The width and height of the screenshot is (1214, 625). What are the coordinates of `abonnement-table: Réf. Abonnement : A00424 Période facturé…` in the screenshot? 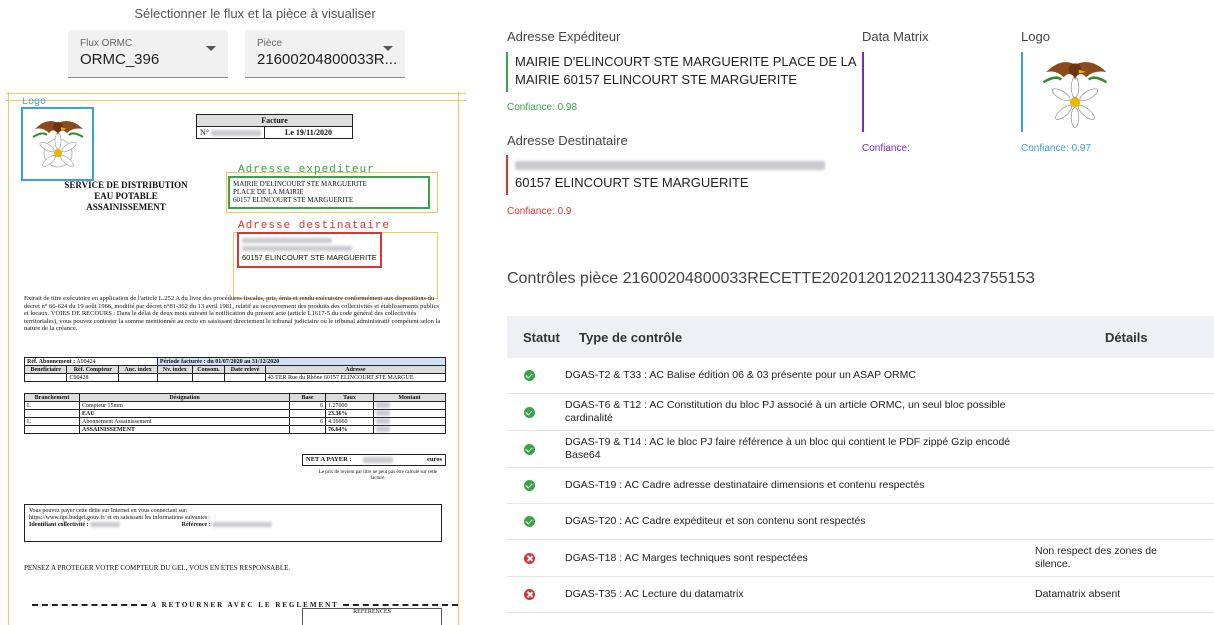 It's located at (235, 369).